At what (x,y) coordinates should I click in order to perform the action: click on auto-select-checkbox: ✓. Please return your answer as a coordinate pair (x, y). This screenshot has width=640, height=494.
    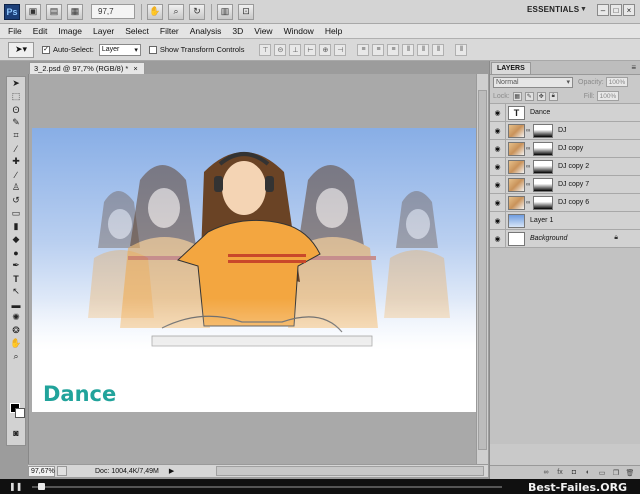
    Looking at the image, I should click on (46, 49).